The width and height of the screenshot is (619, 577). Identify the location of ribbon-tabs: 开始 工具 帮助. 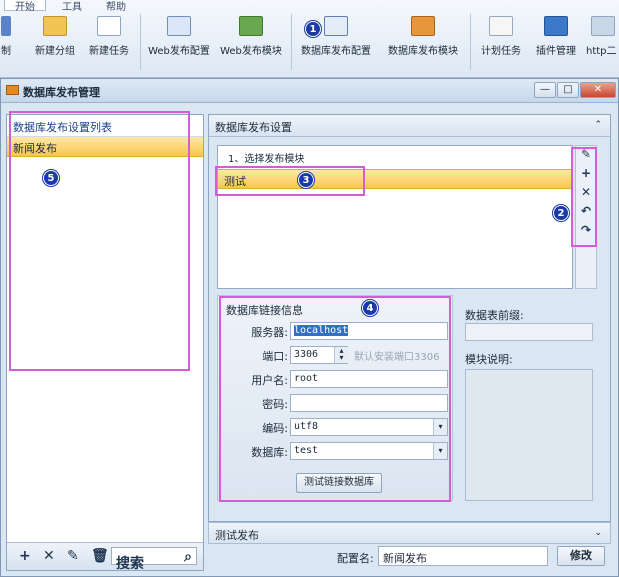
(309, 6).